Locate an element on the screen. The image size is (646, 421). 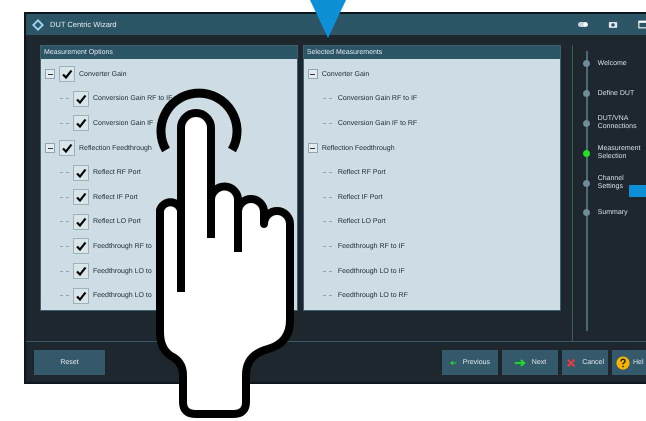
camera-icon is located at coordinates (613, 24).